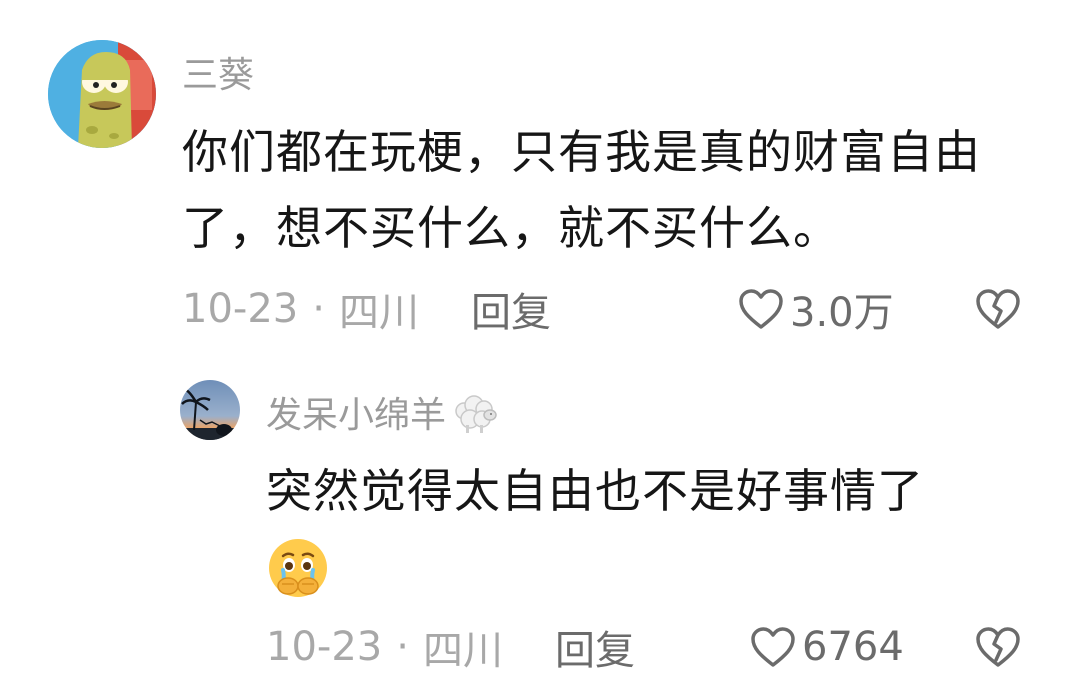 The height and width of the screenshot is (689, 1080). What do you see at coordinates (581, 190) in the screenshot?
I see `comment-text: 你们都在玩梗，只有我是真的财富自由了，想不买什么，就不买什么。` at bounding box center [581, 190].